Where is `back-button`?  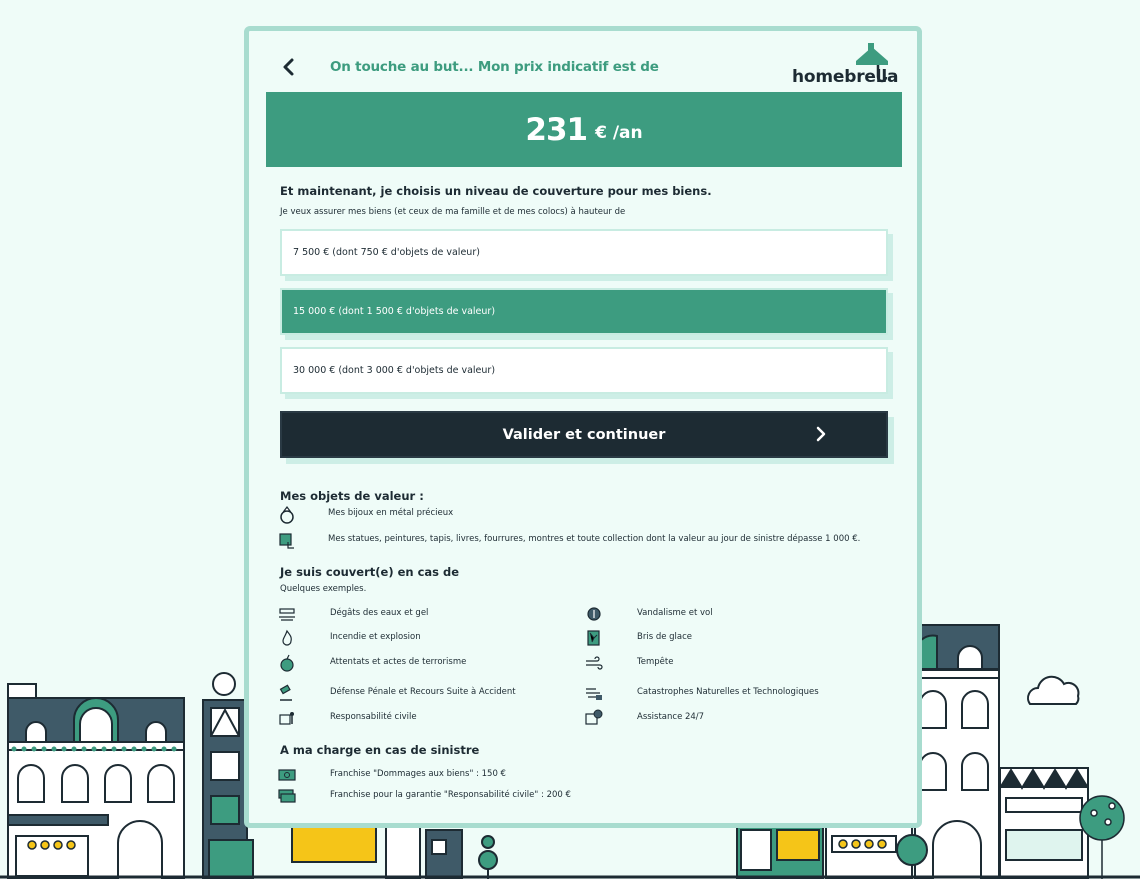 back-button is located at coordinates (289, 67).